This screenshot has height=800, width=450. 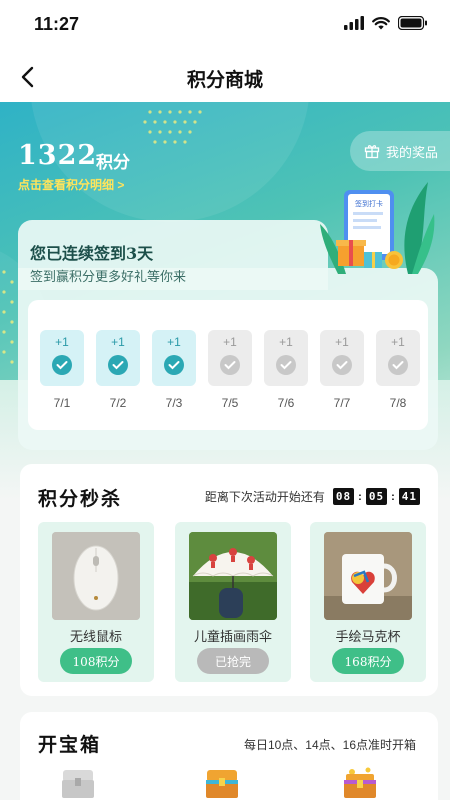 What do you see at coordinates (368, 637) in the screenshot?
I see `flash-item-name: 手绘马克杯` at bounding box center [368, 637].